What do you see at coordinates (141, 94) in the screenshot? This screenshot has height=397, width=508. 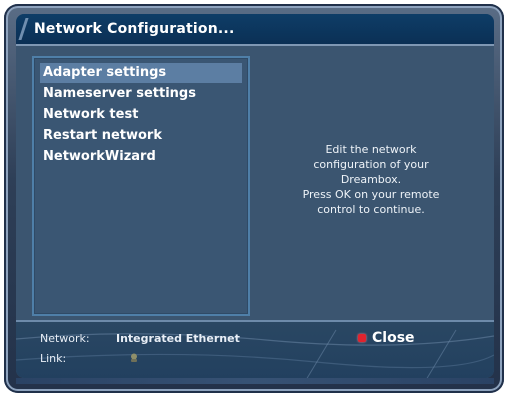 I see `menu-item-nameserver-settings: Nameserver settings` at bounding box center [141, 94].